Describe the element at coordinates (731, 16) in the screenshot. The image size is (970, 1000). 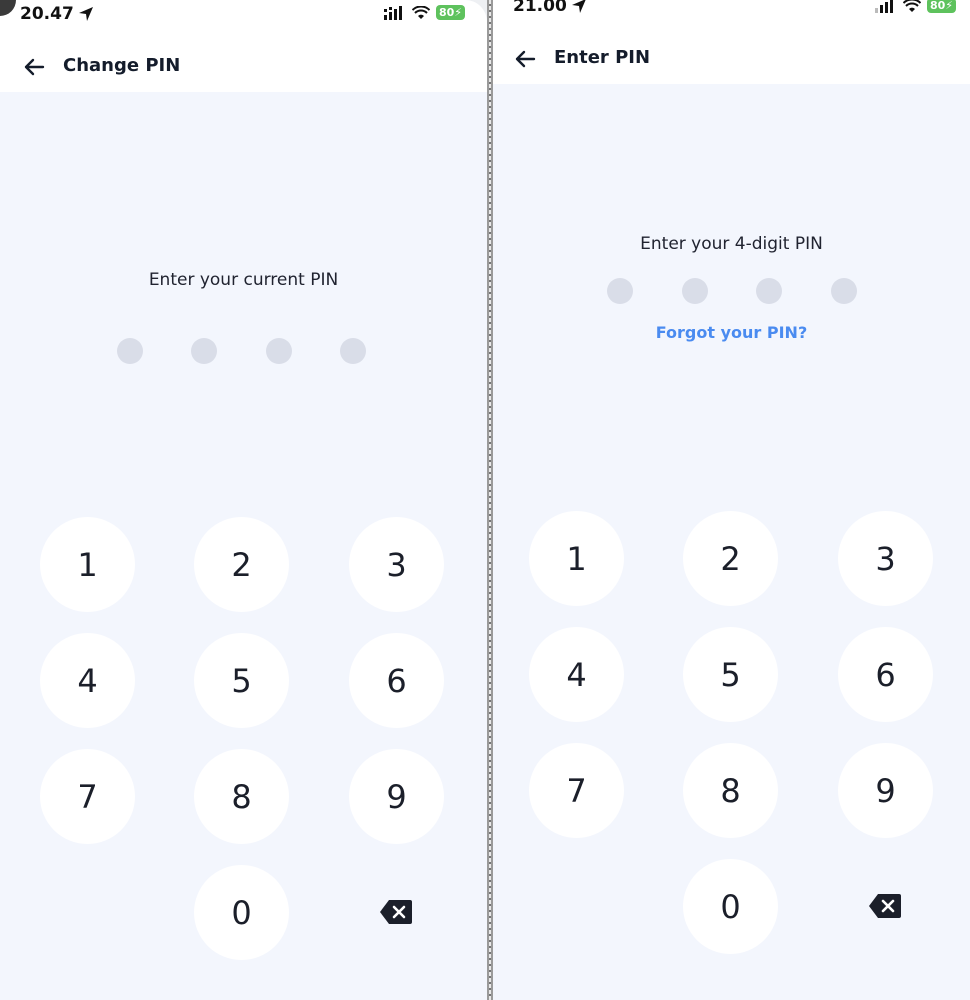
I see `status-bar: 21.00 80⚡` at that location.